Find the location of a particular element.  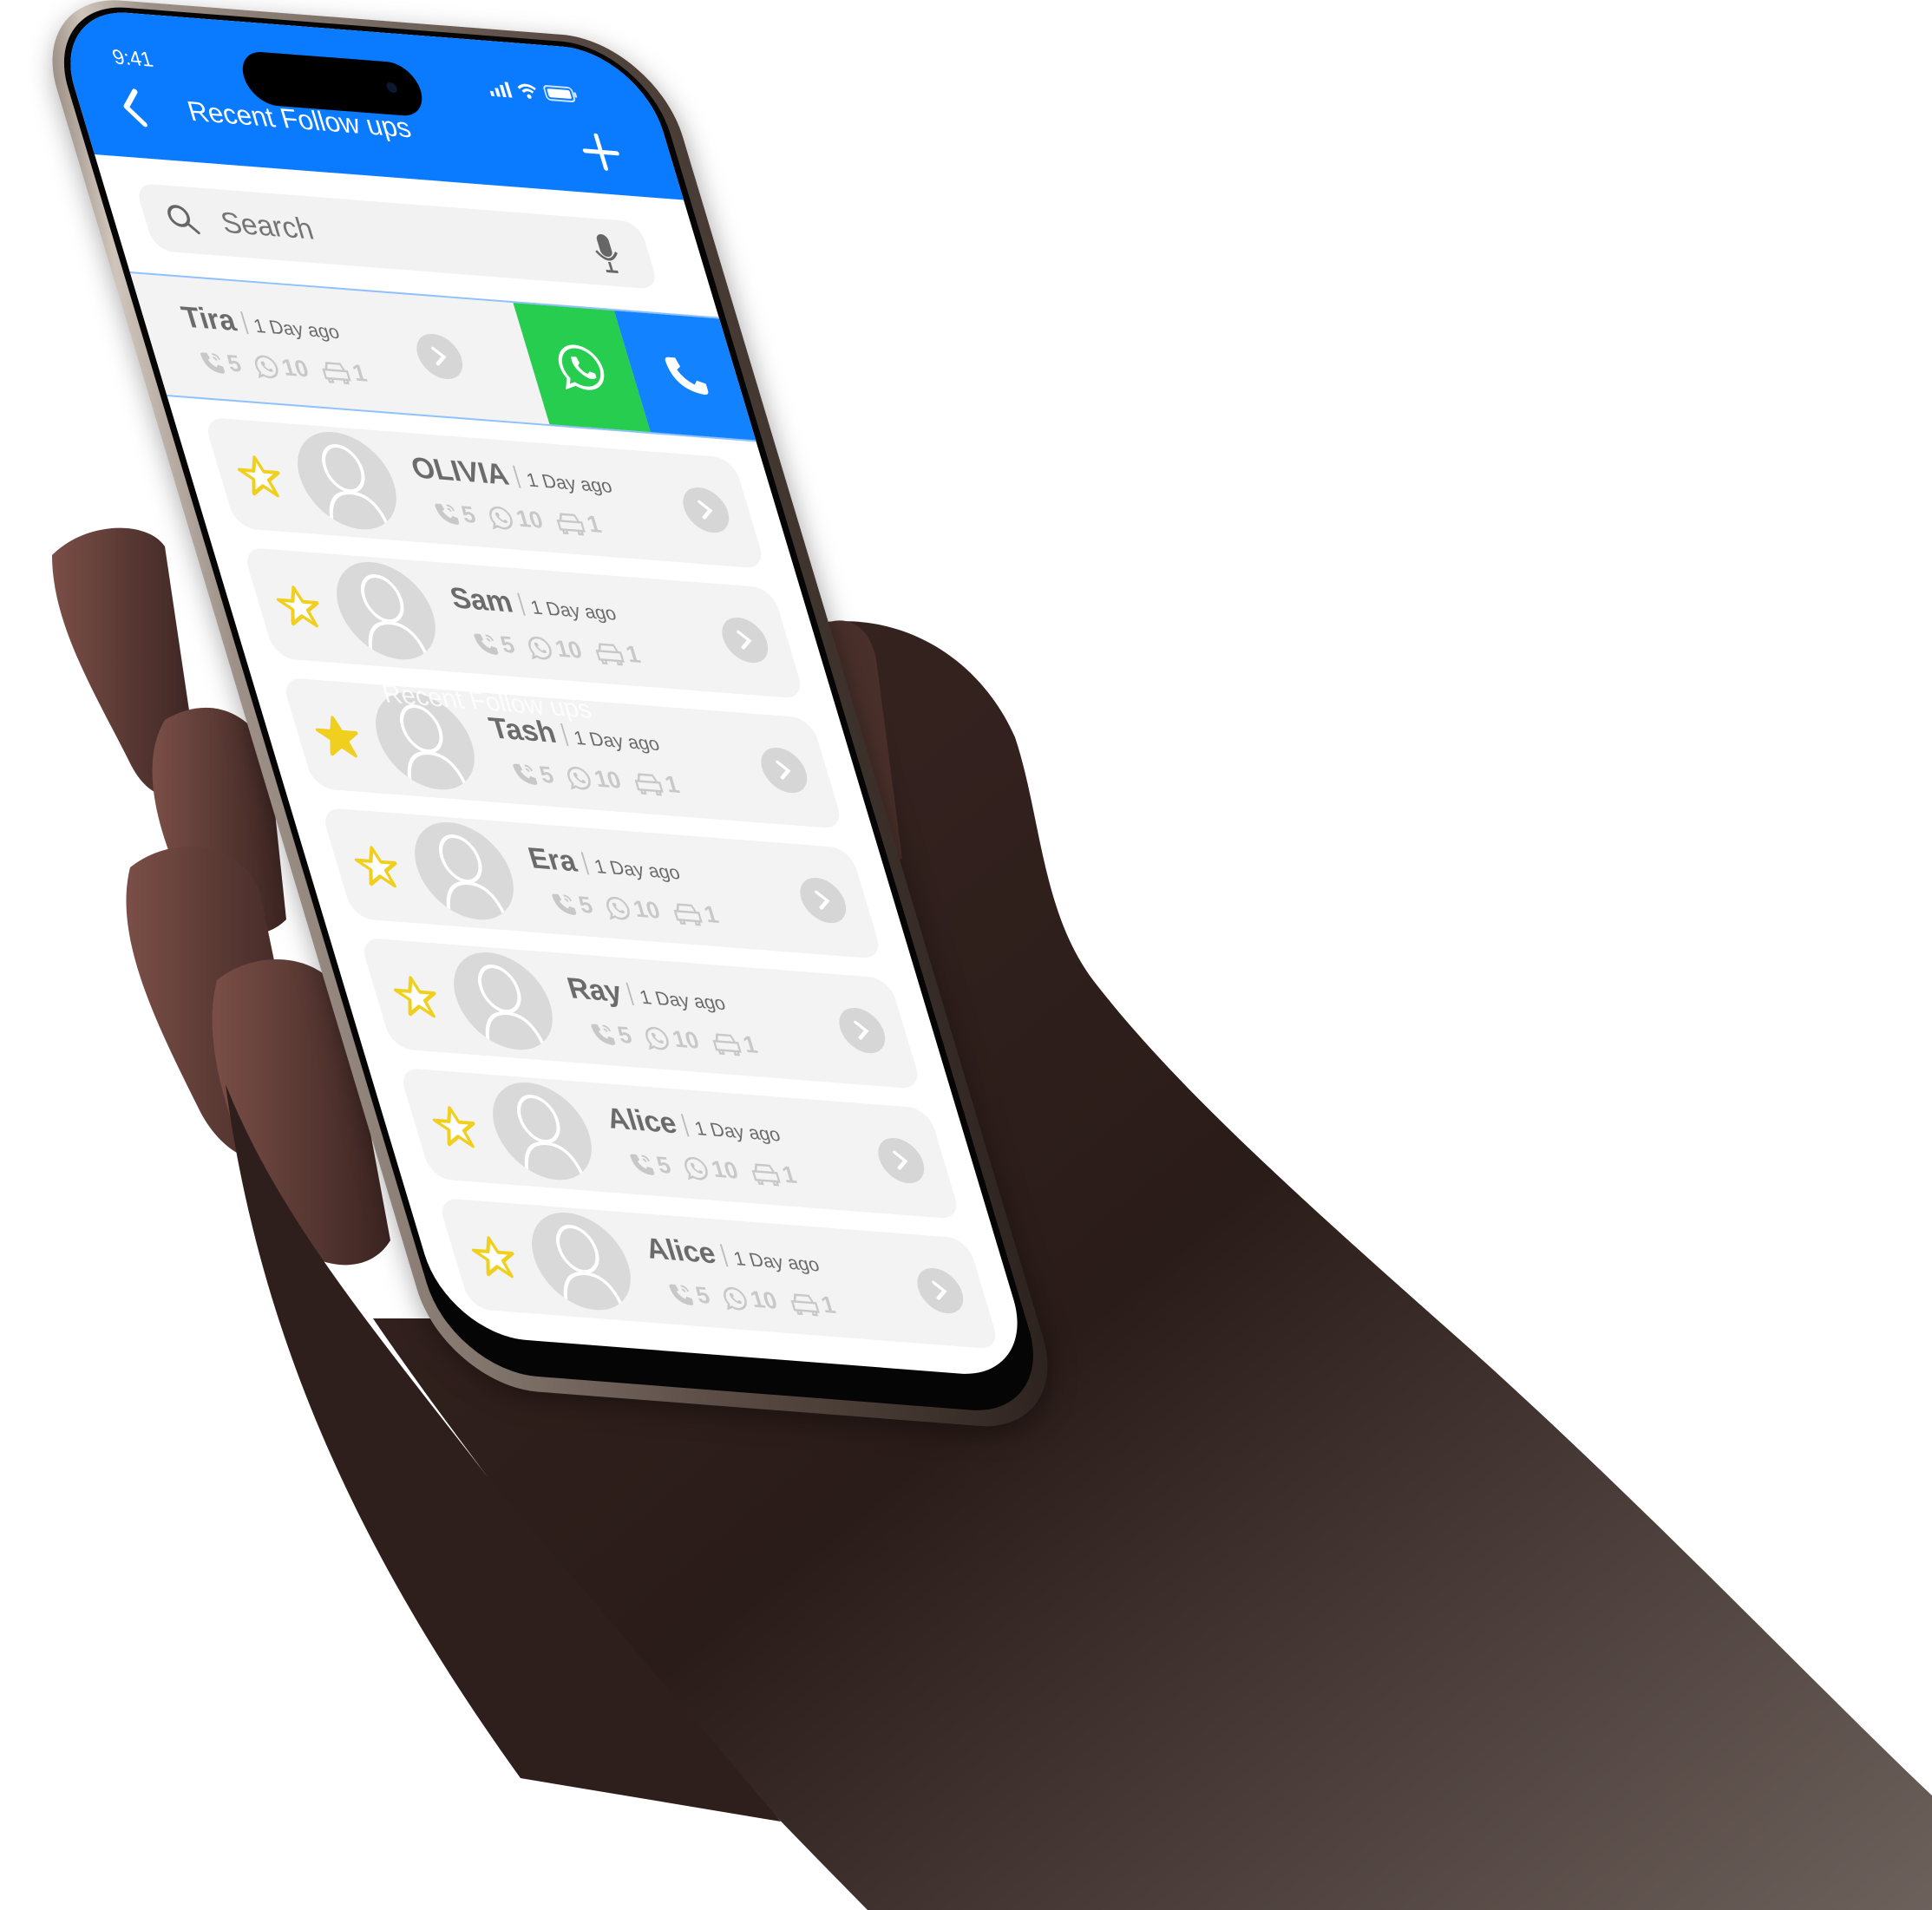

microphone-icon is located at coordinates (607, 253).